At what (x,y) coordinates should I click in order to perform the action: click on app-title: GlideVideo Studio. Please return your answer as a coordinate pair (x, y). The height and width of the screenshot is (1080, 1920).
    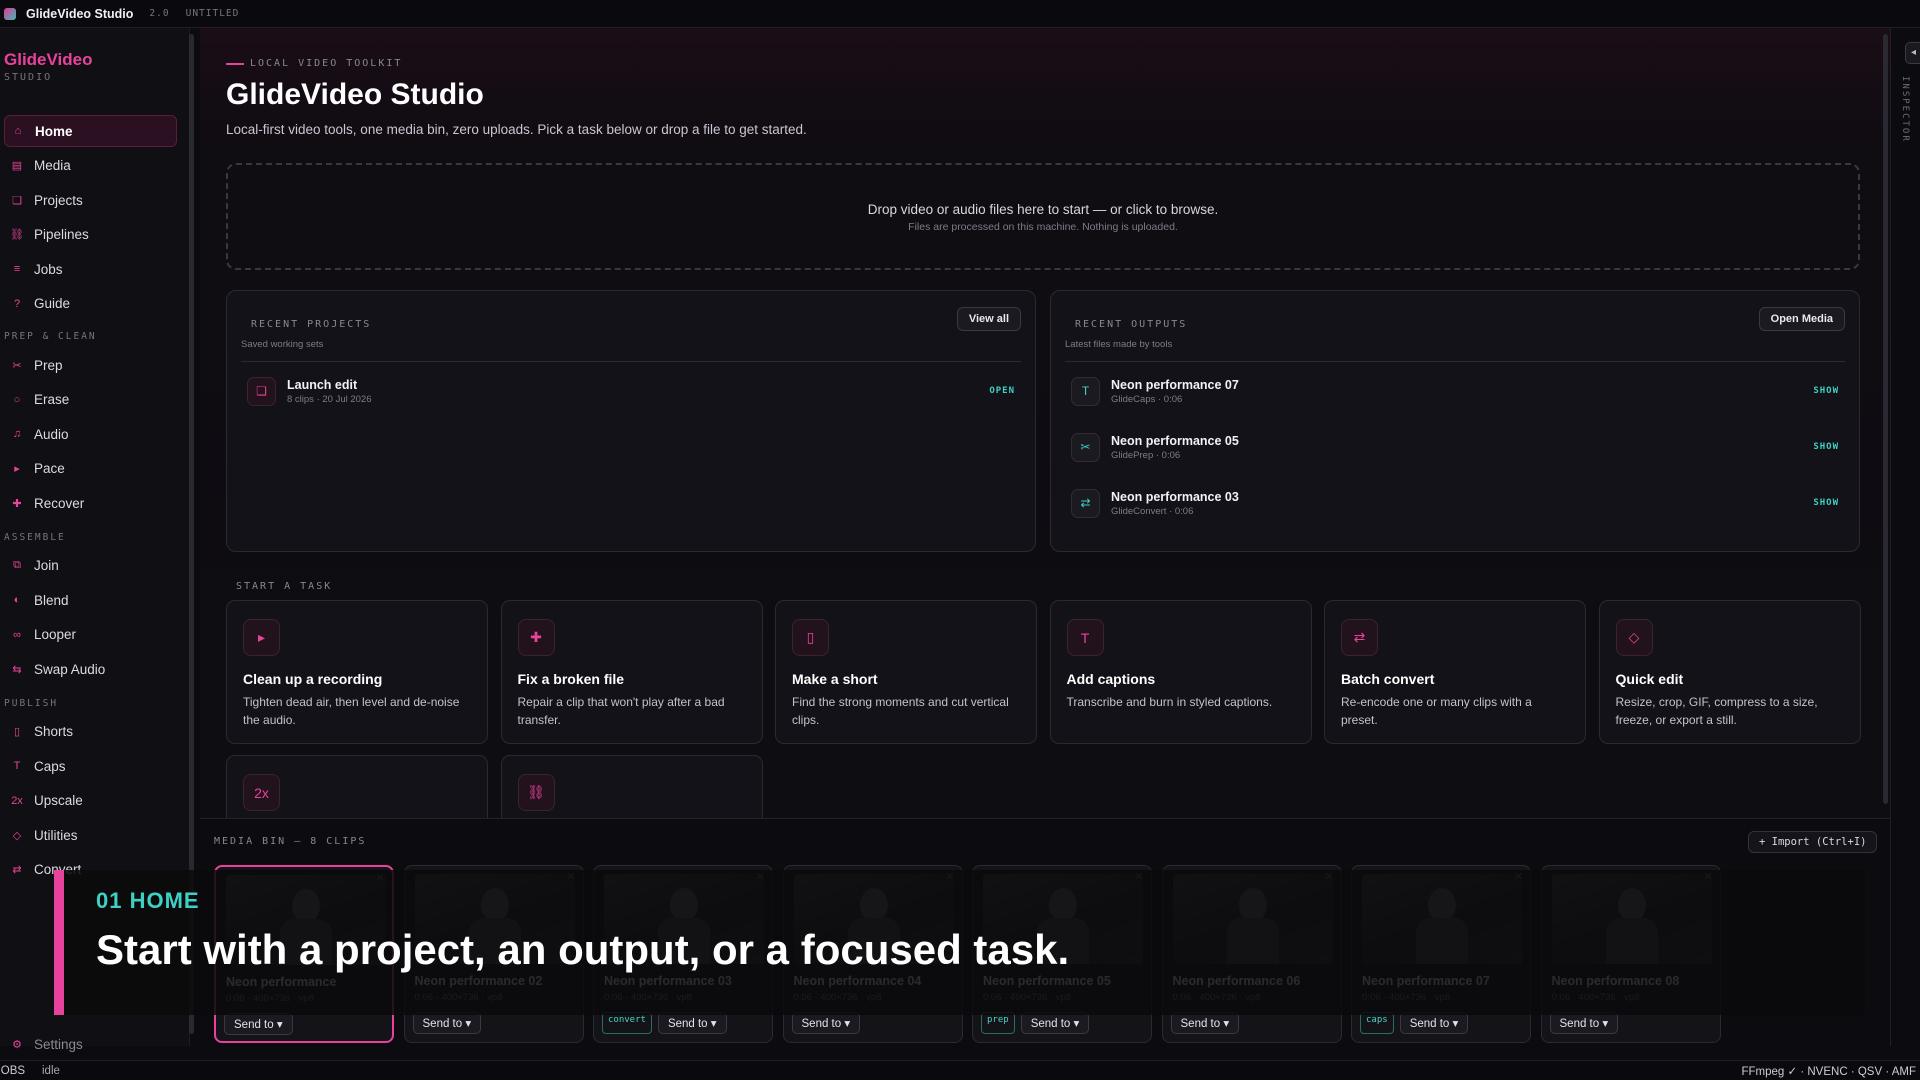
    Looking at the image, I should click on (80, 13).